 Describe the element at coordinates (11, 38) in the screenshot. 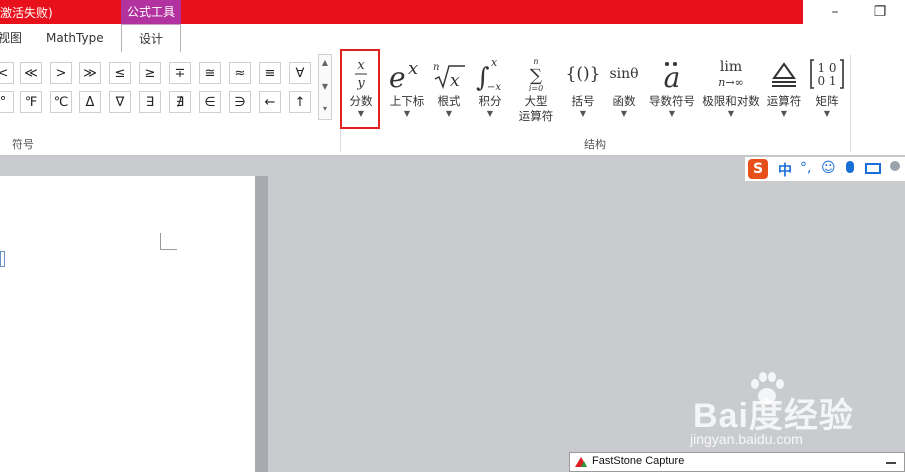

I see `tab-view: 视图` at that location.